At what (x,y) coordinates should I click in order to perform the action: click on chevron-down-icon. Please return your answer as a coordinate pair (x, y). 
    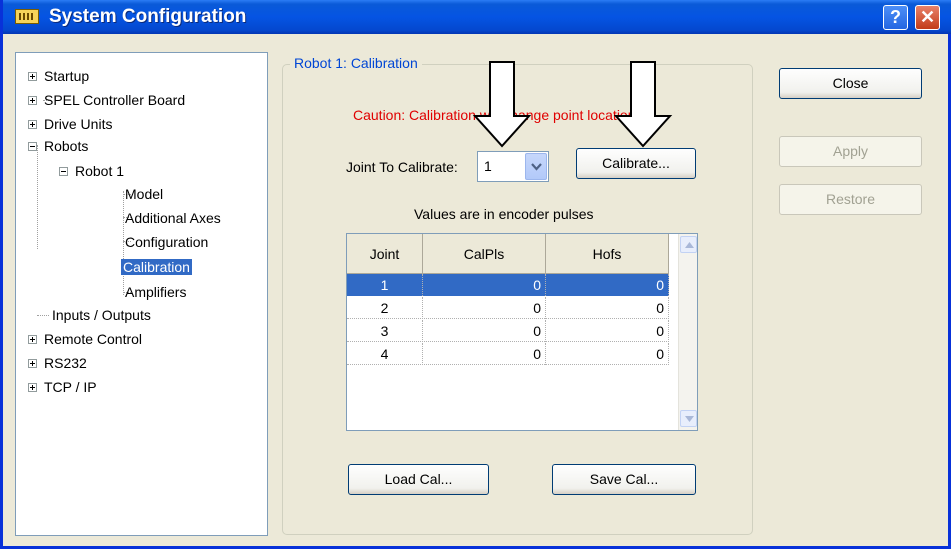
    Looking at the image, I should click on (536, 167).